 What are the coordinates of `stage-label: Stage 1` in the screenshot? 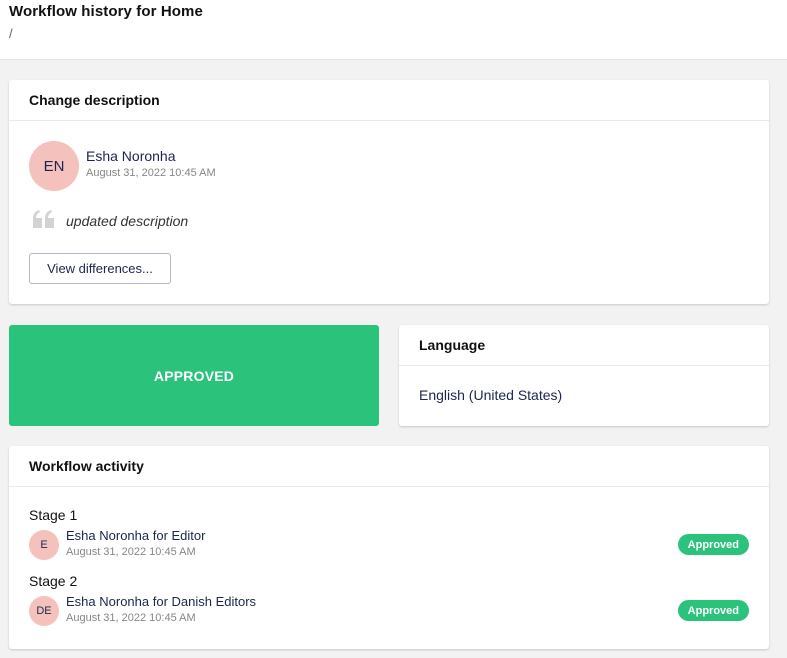 It's located at (53, 515).